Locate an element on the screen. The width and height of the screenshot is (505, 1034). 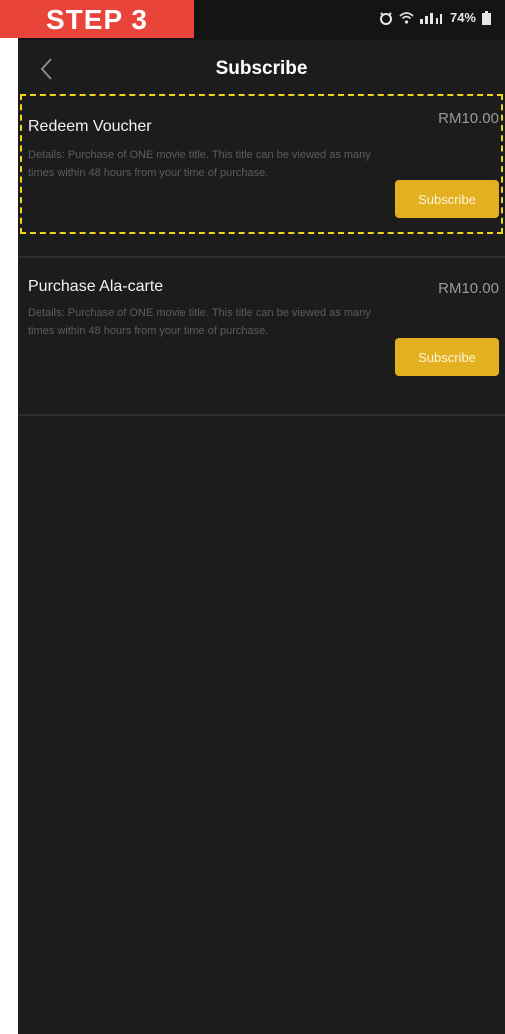
wifi-icon is located at coordinates (406, 17).